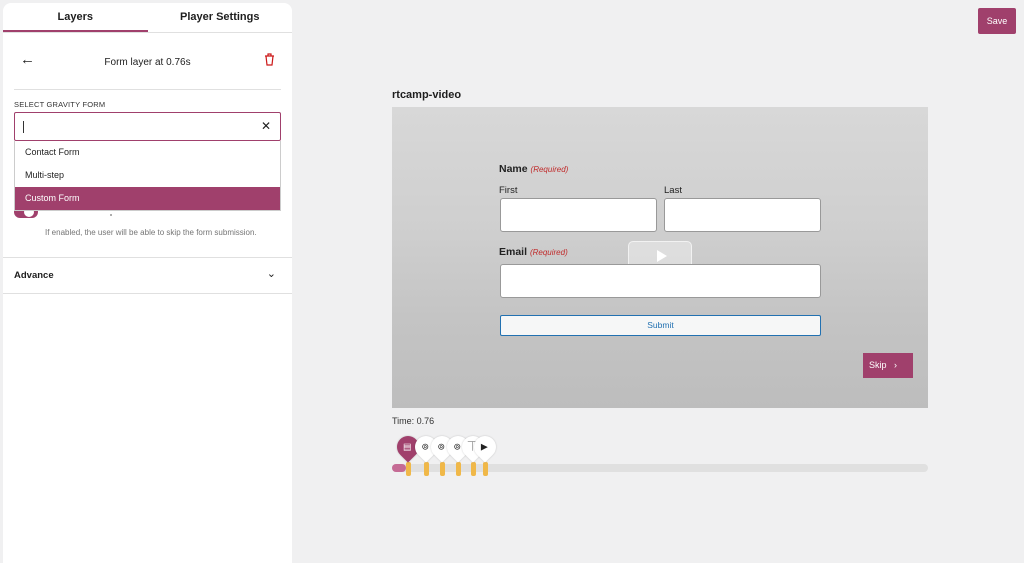  What do you see at coordinates (673, 190) in the screenshot?
I see `last-label: Last` at bounding box center [673, 190].